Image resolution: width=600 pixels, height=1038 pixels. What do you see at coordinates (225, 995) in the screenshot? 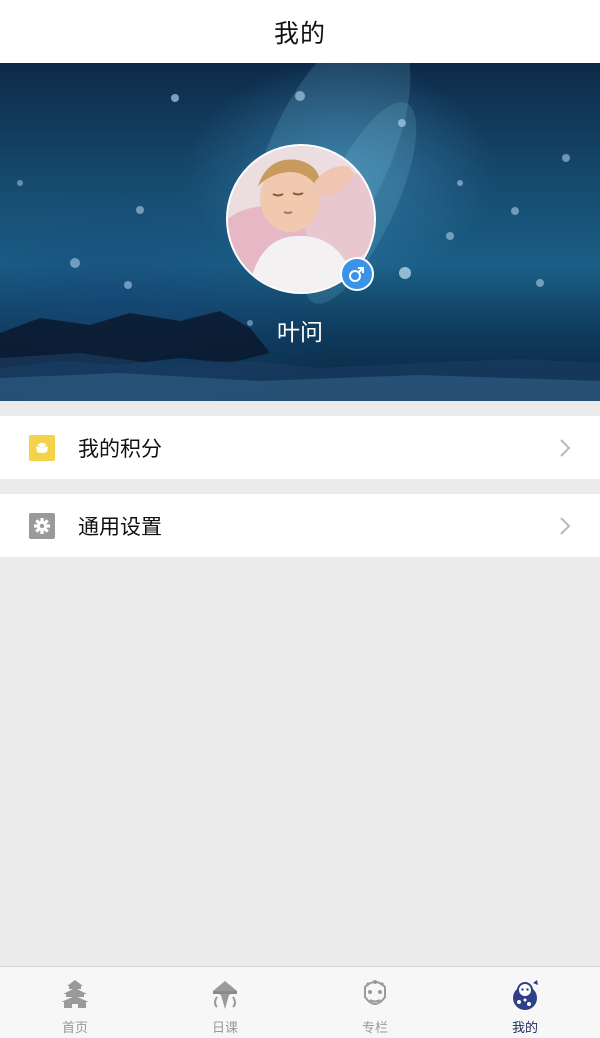
I see `kite-icon` at bounding box center [225, 995].